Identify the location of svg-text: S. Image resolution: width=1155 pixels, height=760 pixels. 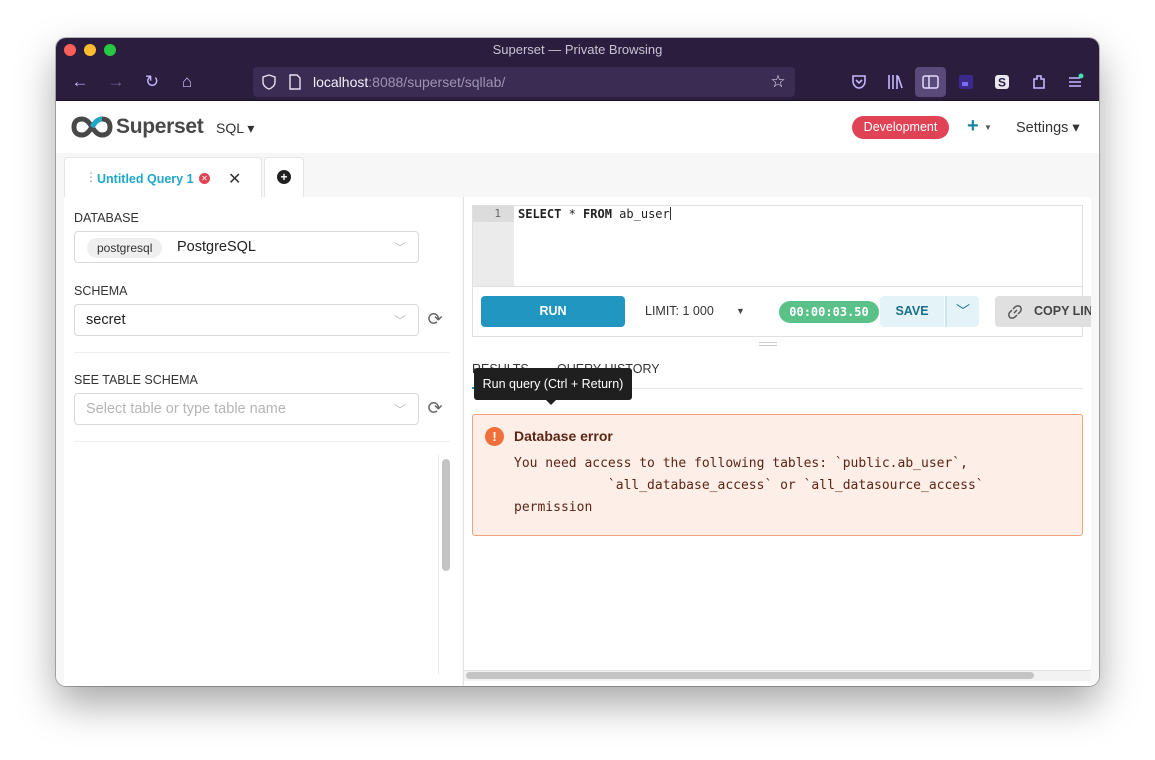
(1002, 83).